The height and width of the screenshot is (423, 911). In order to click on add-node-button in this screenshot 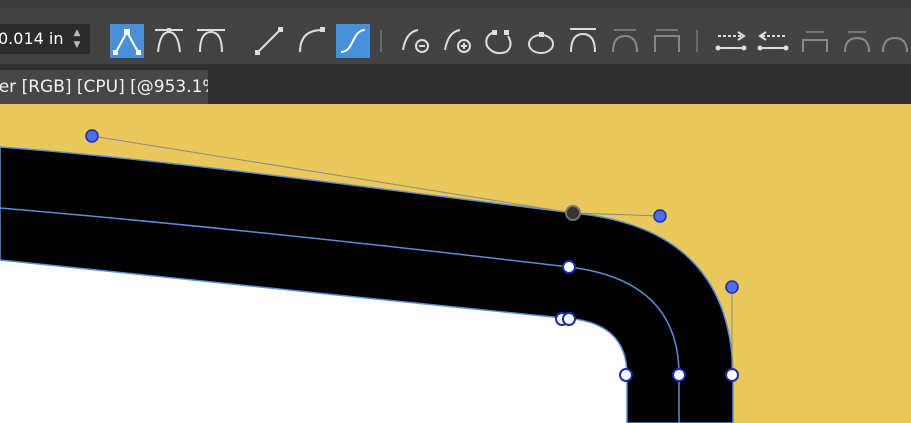, I will do `click(457, 41)`.